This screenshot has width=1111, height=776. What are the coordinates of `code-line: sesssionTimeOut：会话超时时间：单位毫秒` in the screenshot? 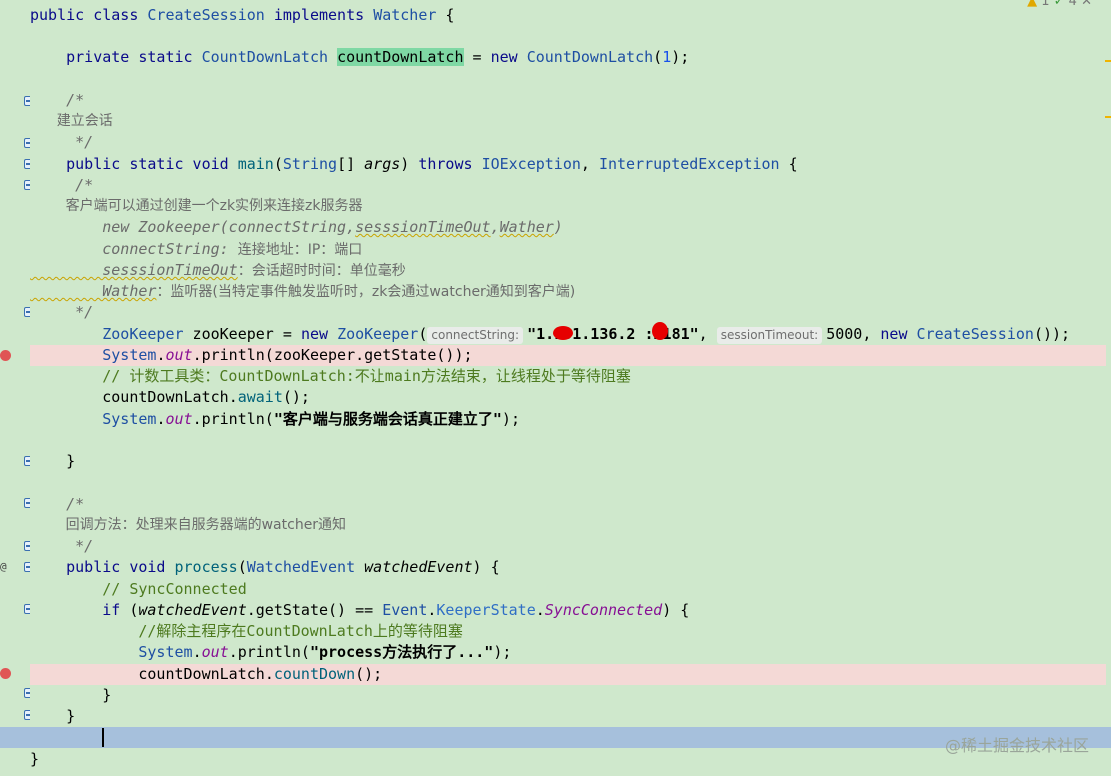 It's located at (568, 270).